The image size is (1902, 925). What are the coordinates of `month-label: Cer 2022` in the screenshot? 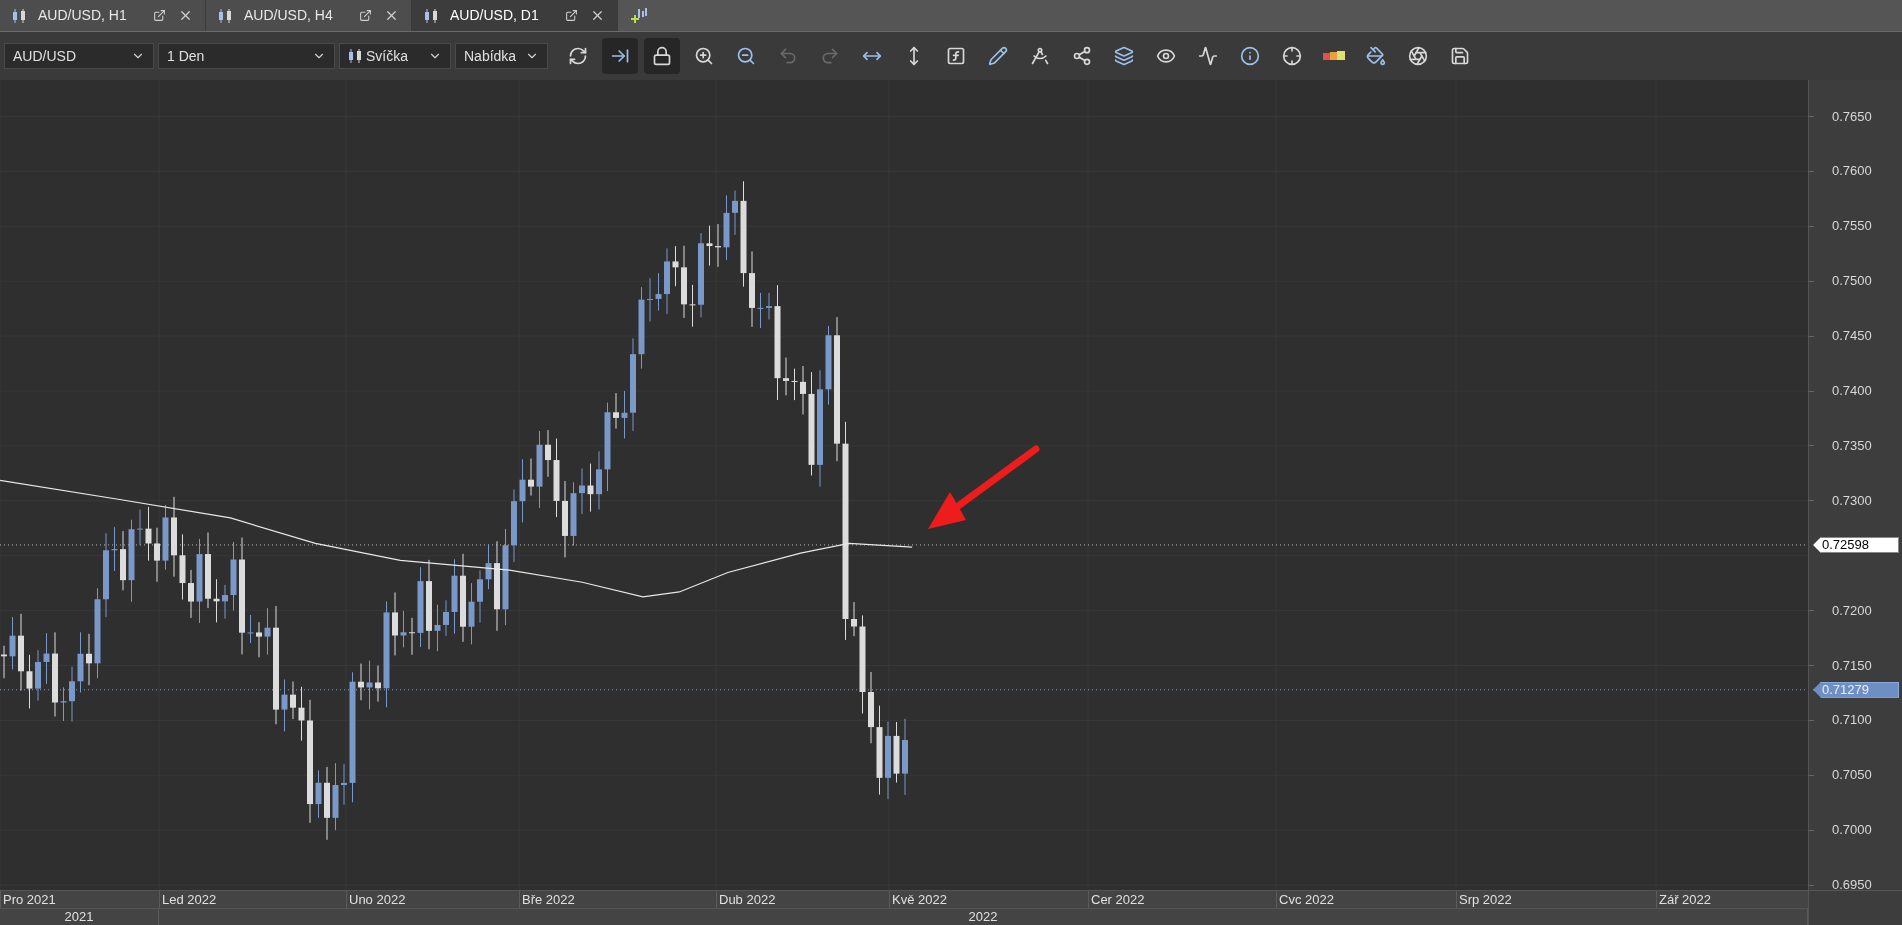 It's located at (1116, 899).